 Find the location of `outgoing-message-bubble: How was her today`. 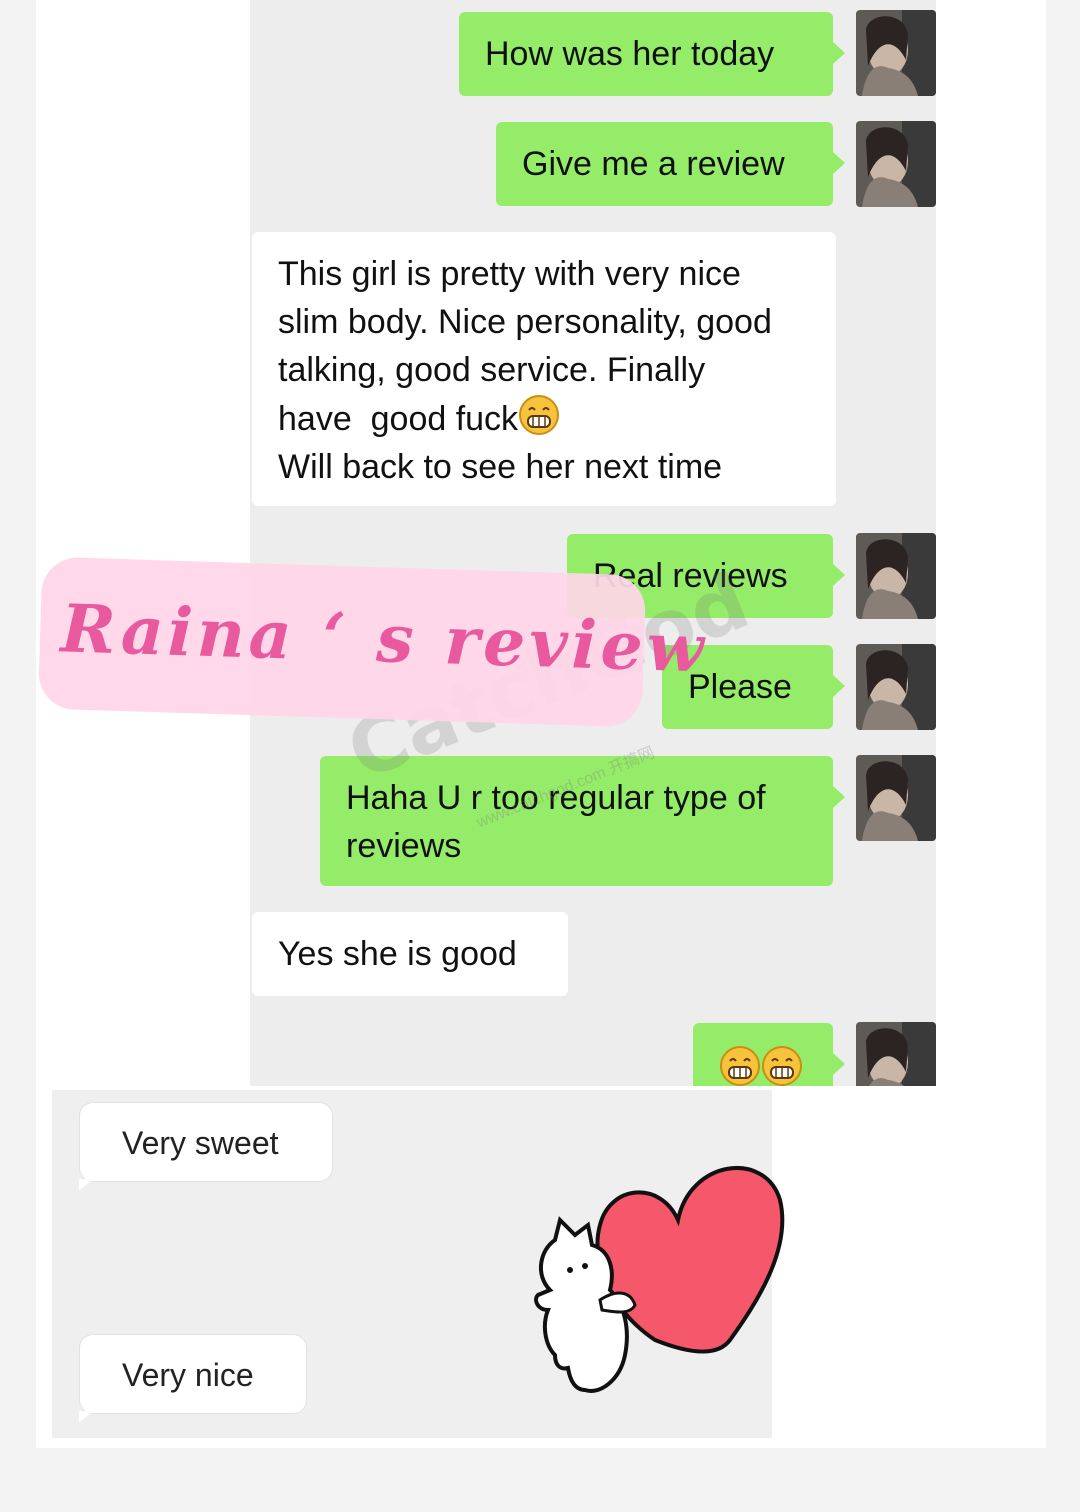

outgoing-message-bubble: How was her today is located at coordinates (652, 54).